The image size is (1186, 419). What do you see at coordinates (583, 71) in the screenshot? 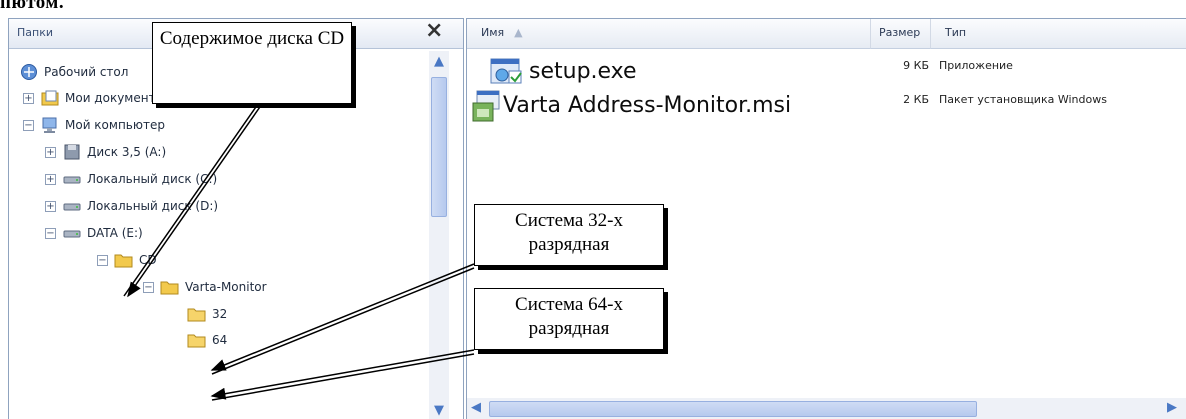
I see `file-name: setup.exe` at bounding box center [583, 71].